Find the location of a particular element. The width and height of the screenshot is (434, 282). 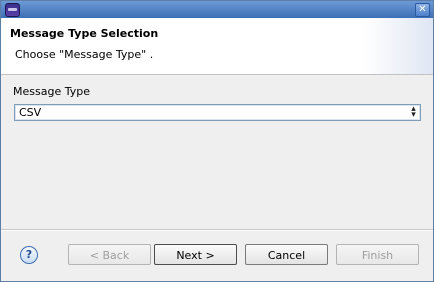

page-description: Choose "Message Type" . is located at coordinates (84, 54).